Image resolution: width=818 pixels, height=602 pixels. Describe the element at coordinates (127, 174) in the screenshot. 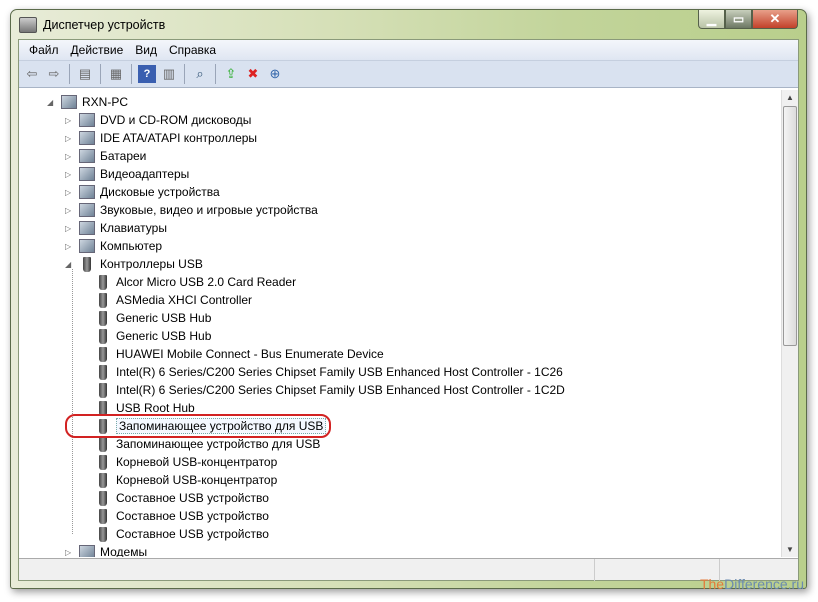

I see `tree-category: ▷ Видеоадаптеры` at that location.